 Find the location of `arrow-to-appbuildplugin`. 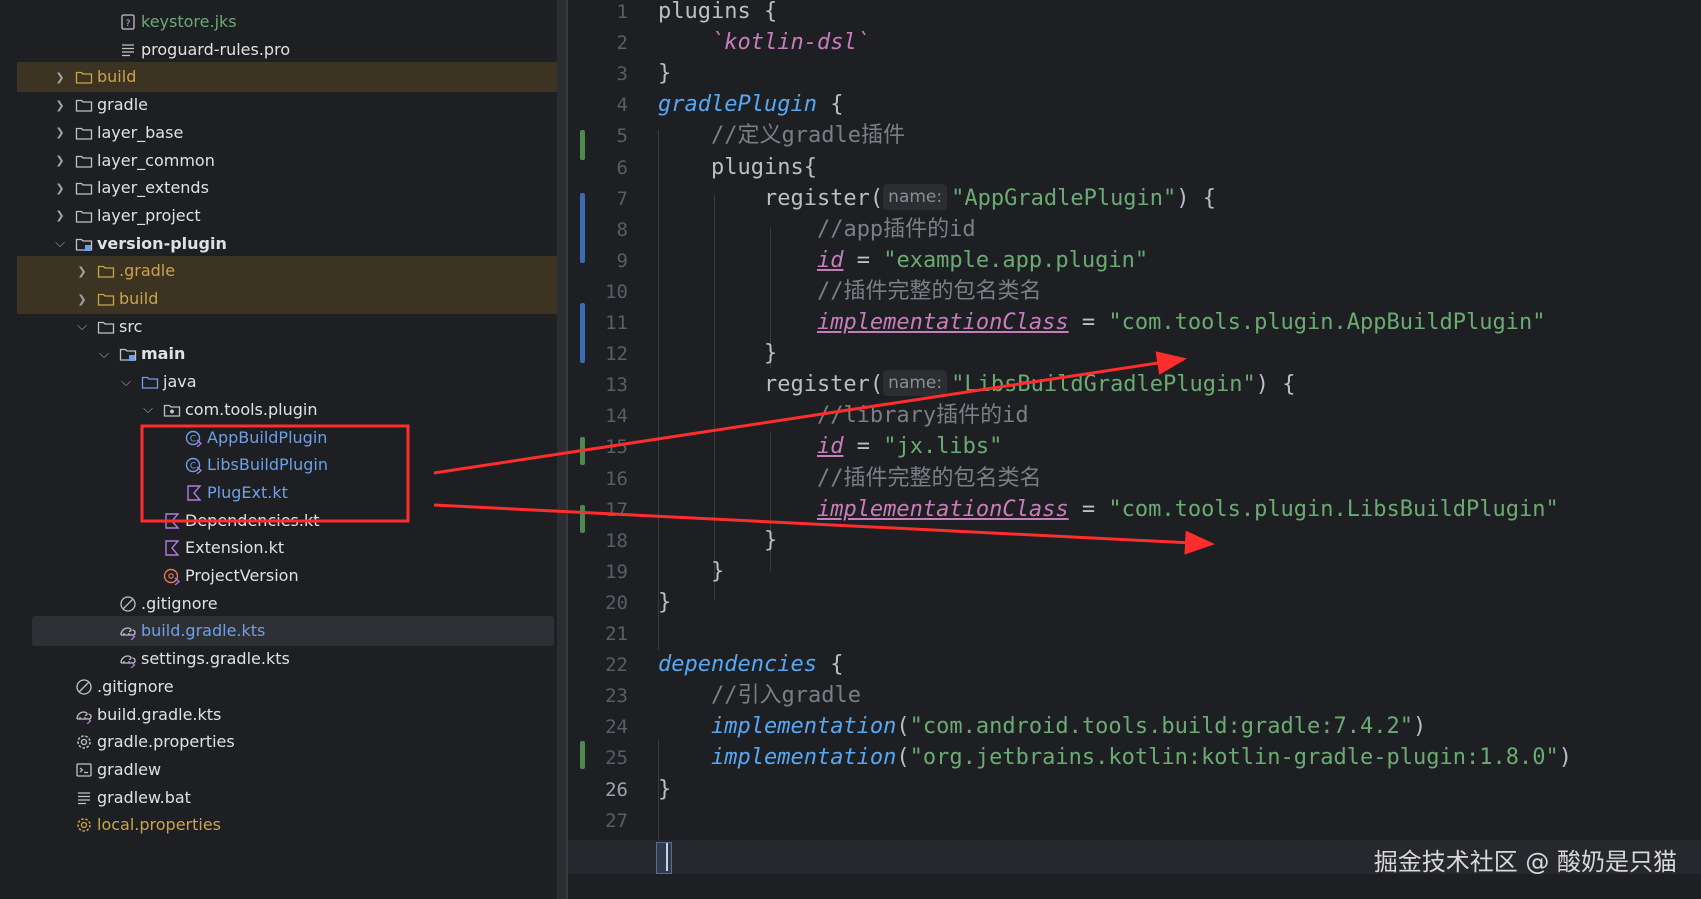

arrow-to-appbuildplugin is located at coordinates (810, 413).